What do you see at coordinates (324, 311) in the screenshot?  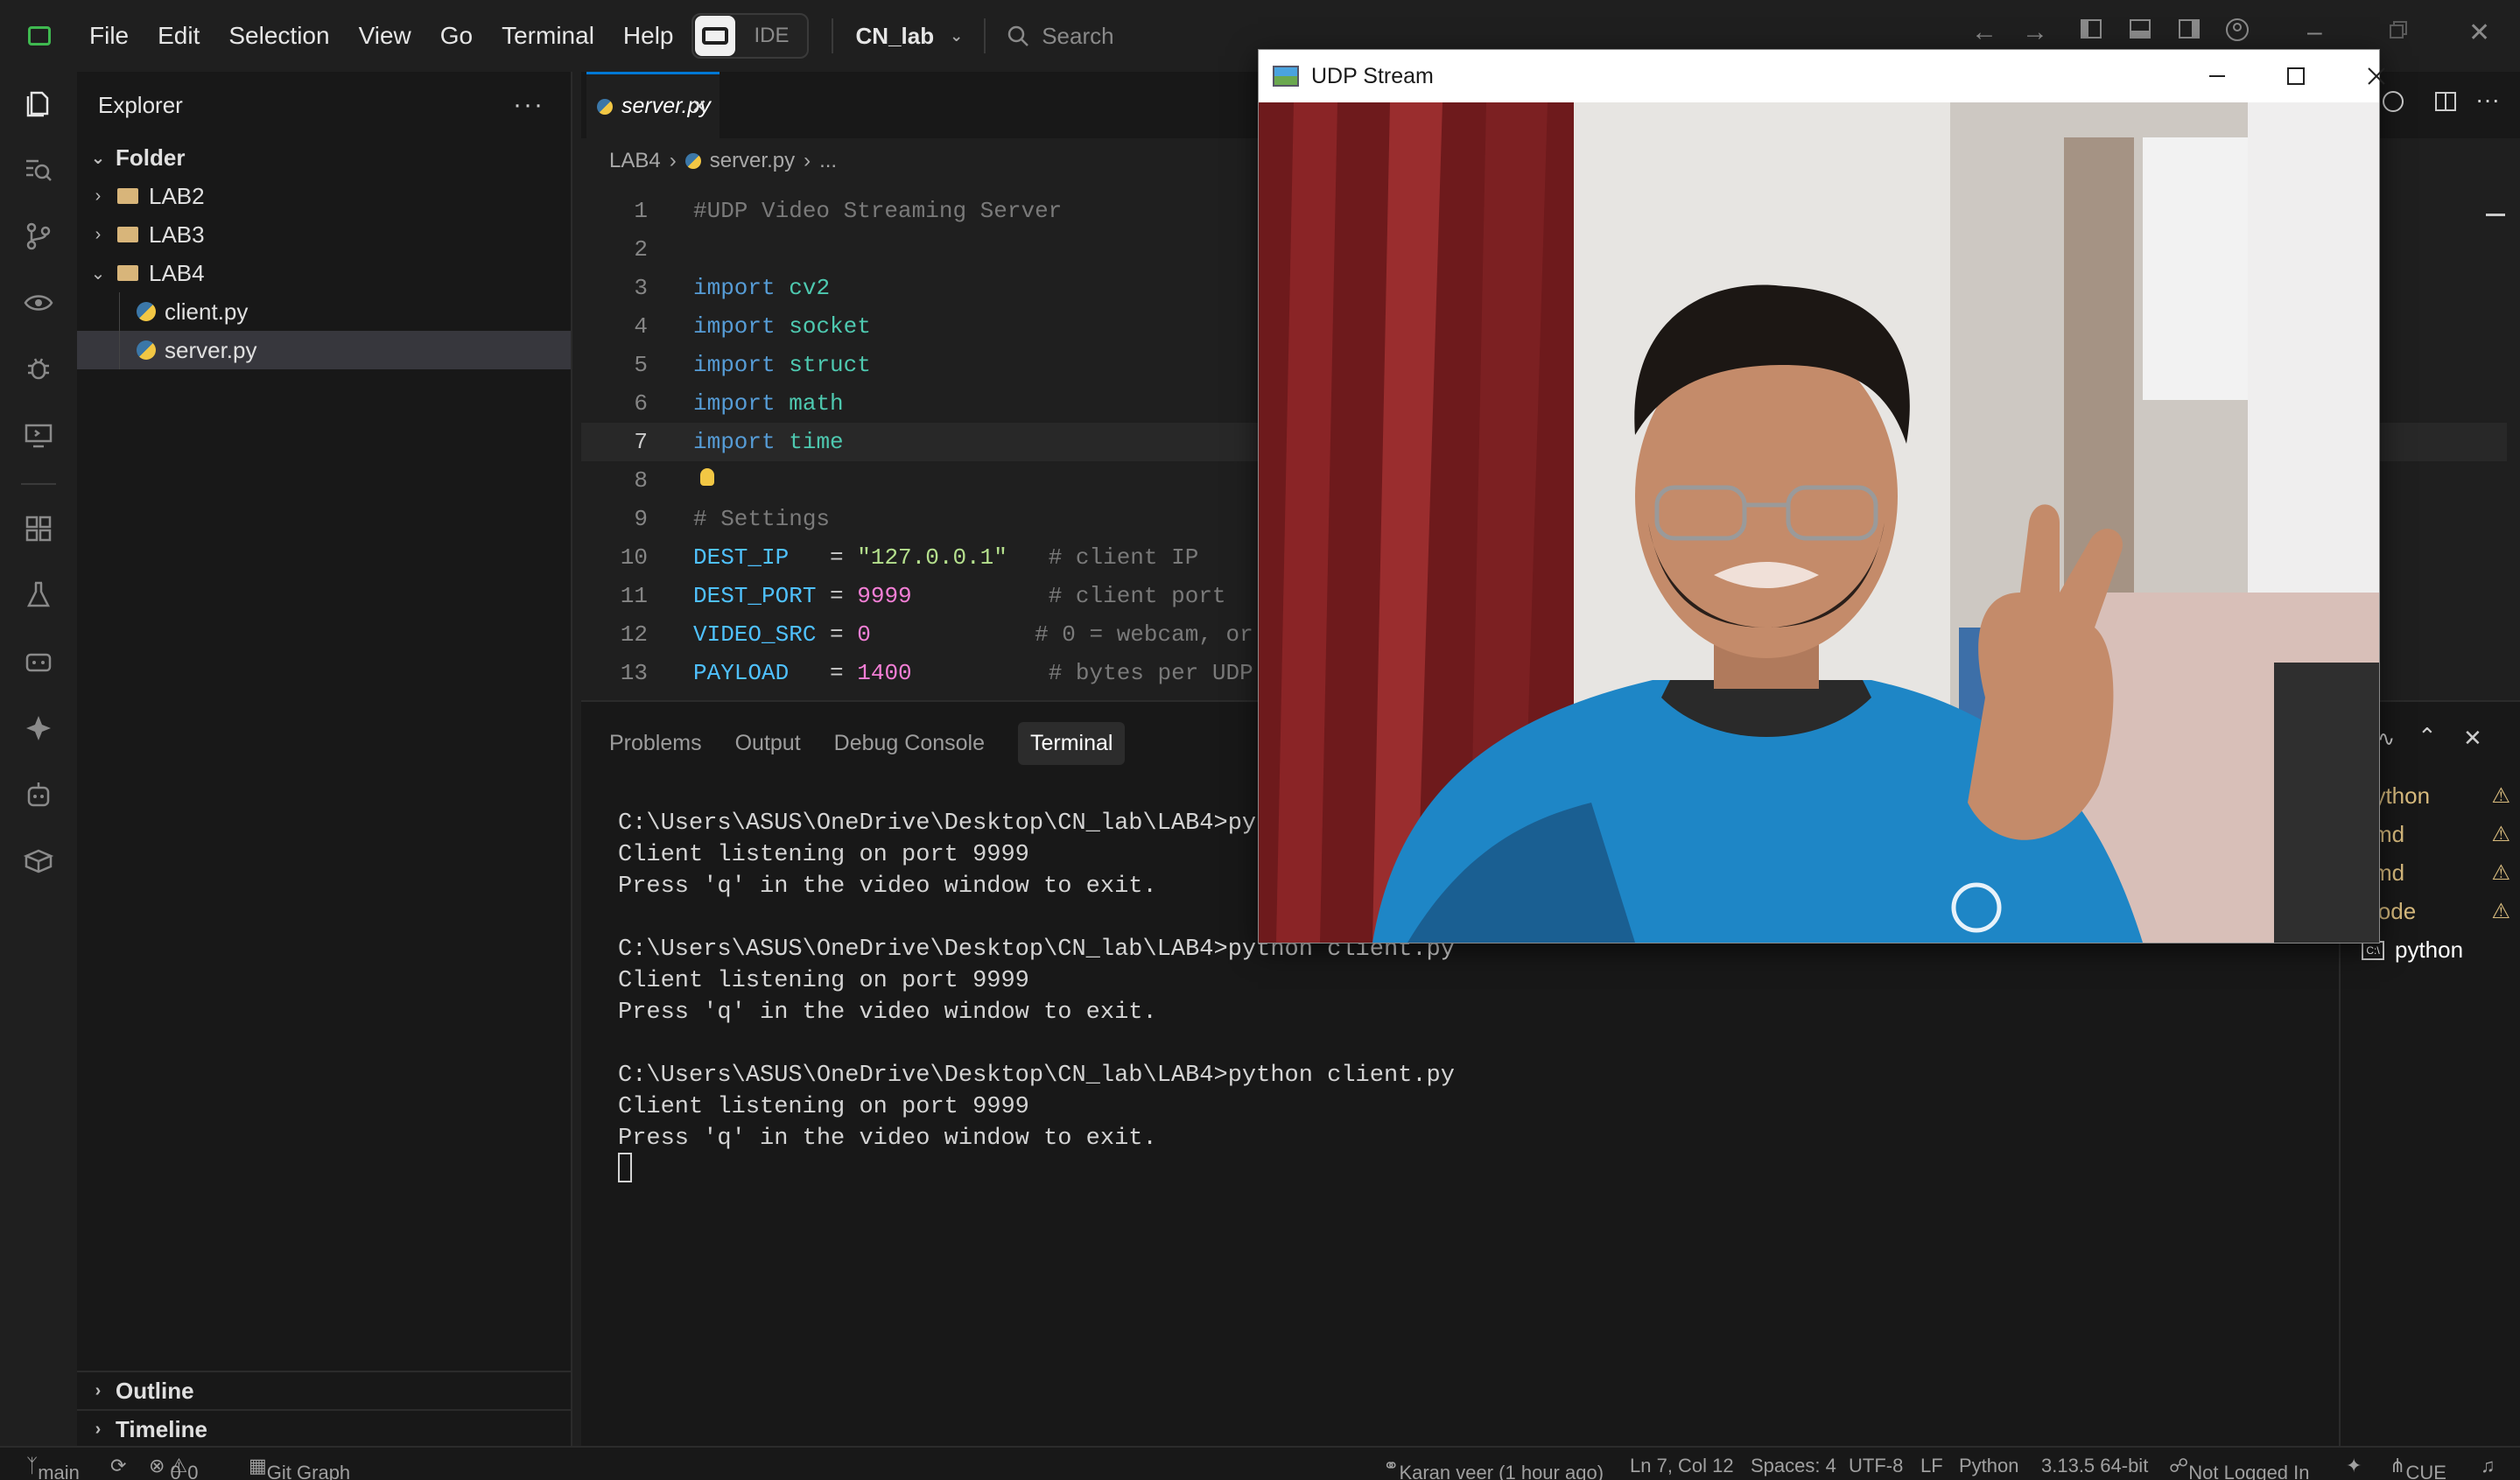 I see `tree-item-client-py: client.py` at bounding box center [324, 311].